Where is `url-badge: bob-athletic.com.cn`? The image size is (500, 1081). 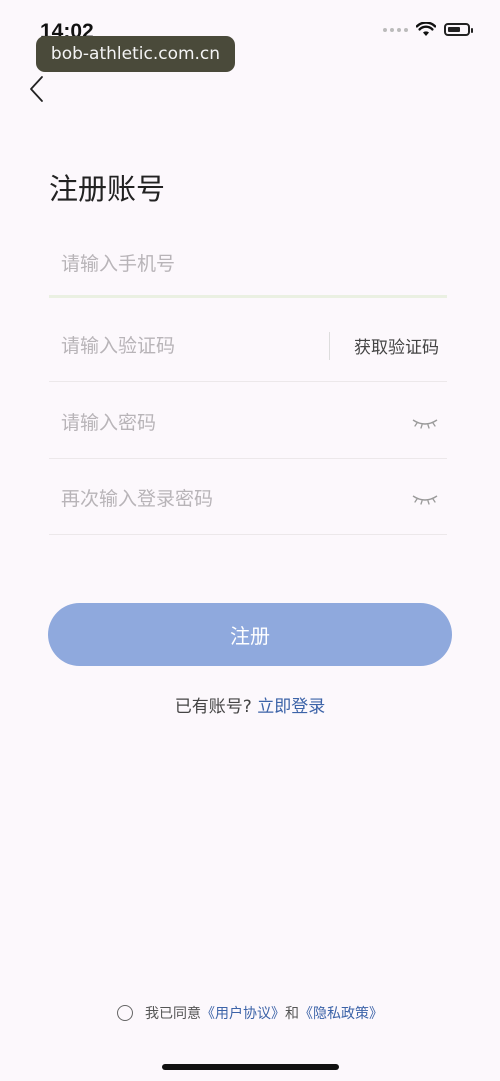
url-badge: bob-athletic.com.cn is located at coordinates (135, 54).